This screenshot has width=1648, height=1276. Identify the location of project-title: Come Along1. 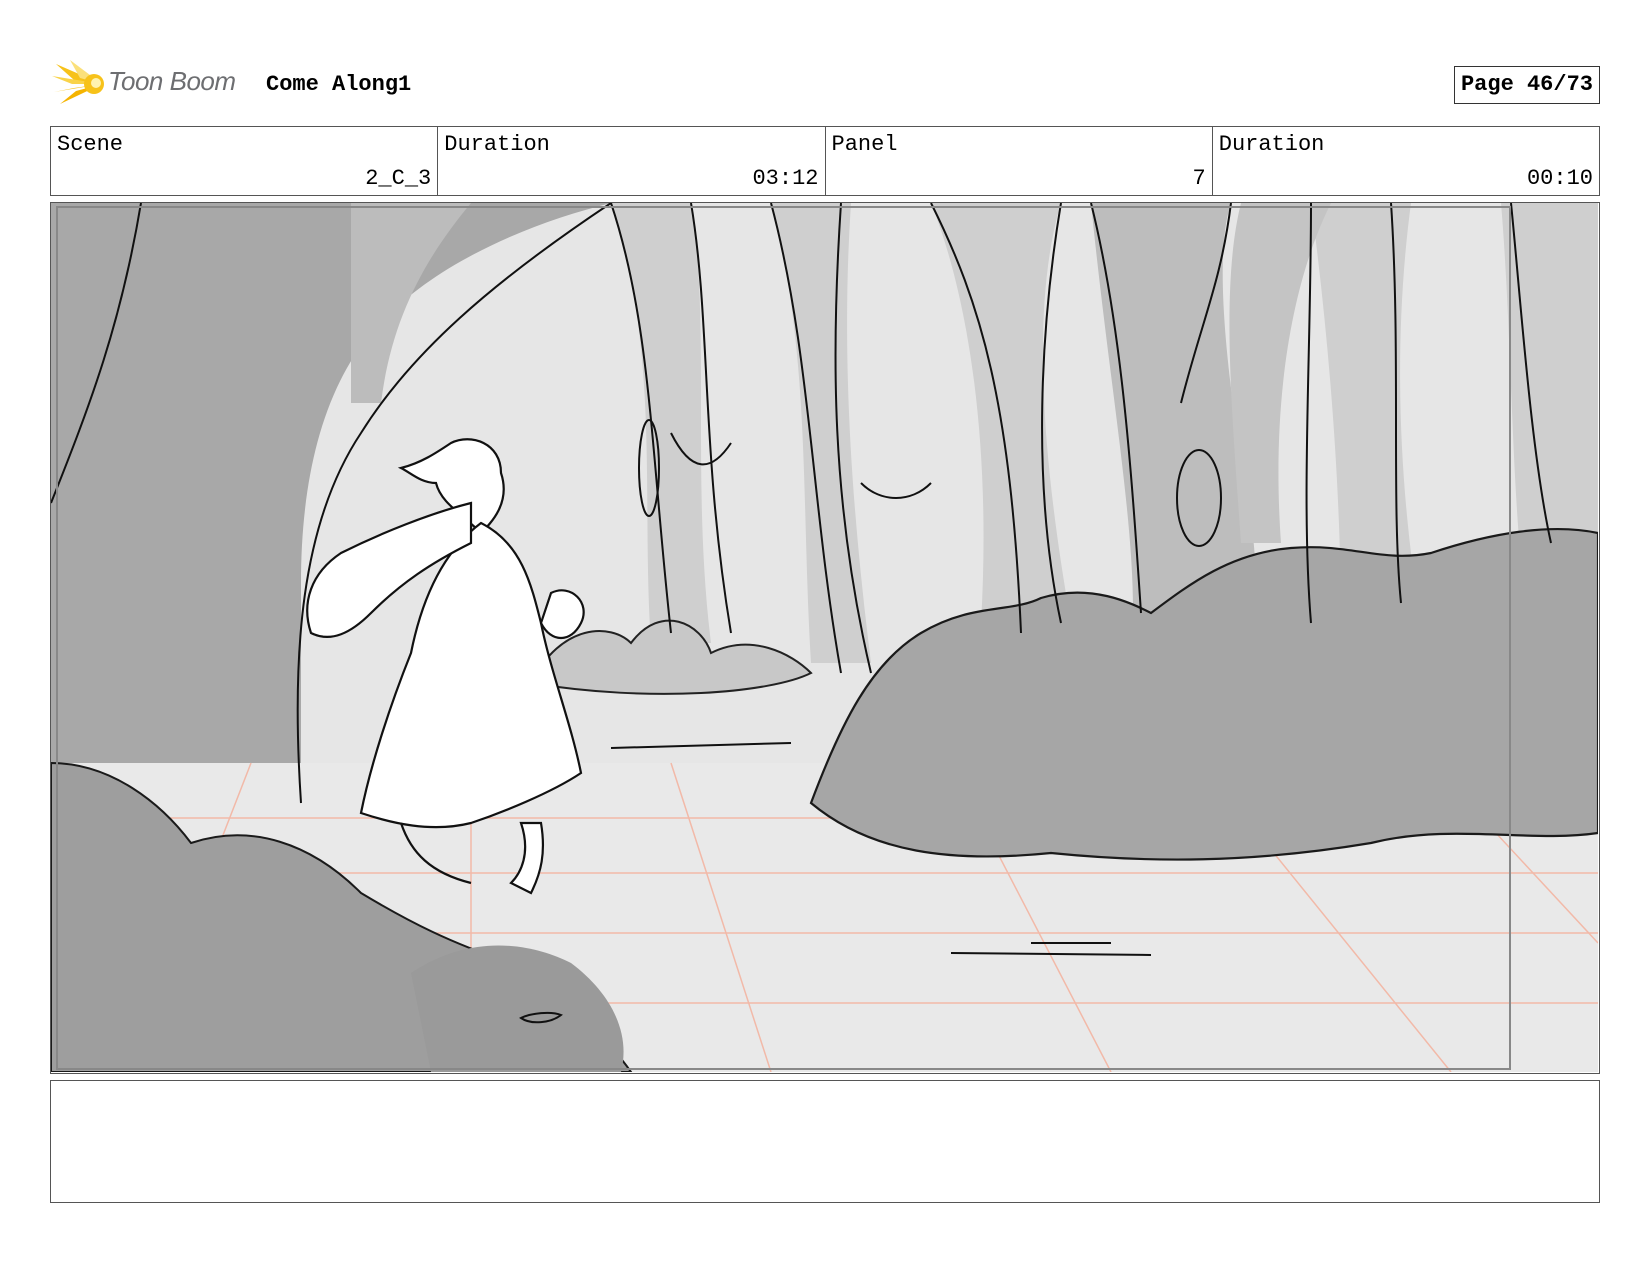
(339, 84).